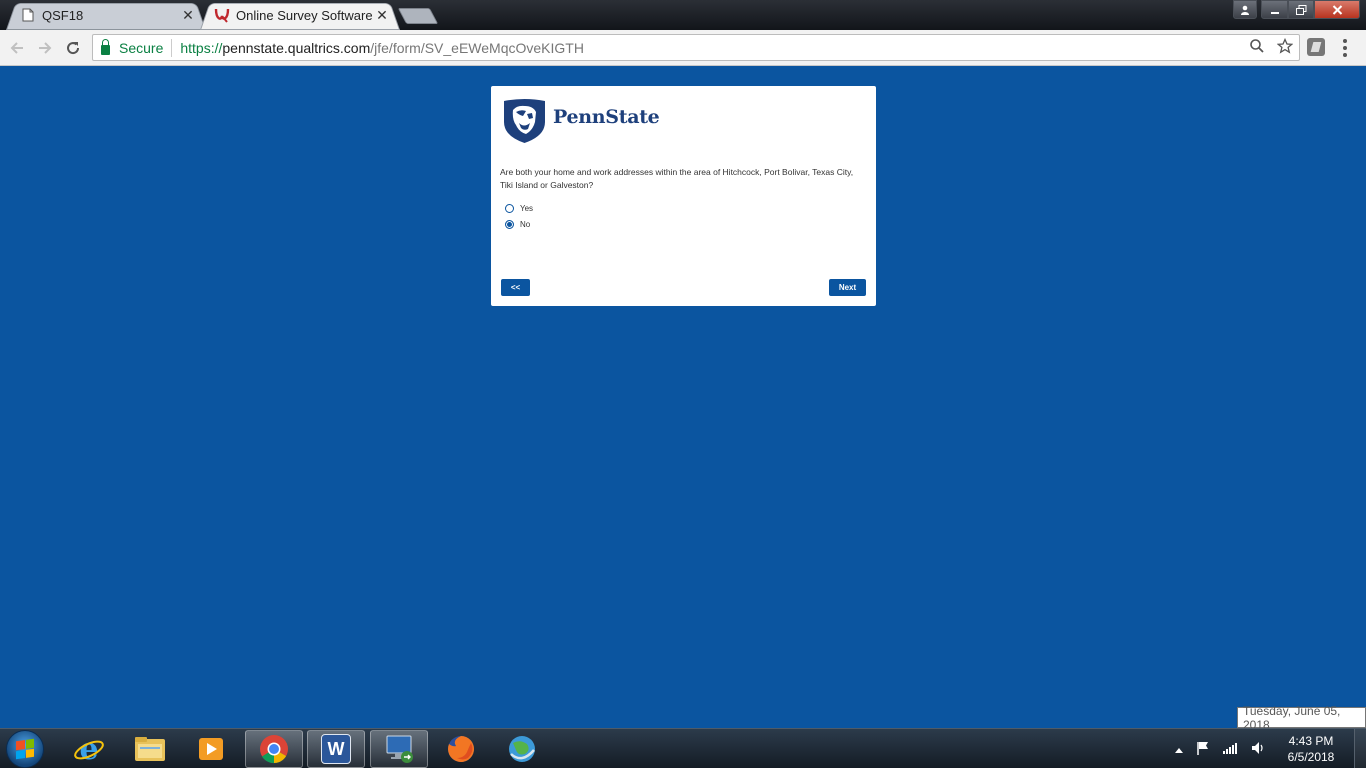 Image resolution: width=1366 pixels, height=768 pixels. I want to click on lock-icon, so click(105, 46).